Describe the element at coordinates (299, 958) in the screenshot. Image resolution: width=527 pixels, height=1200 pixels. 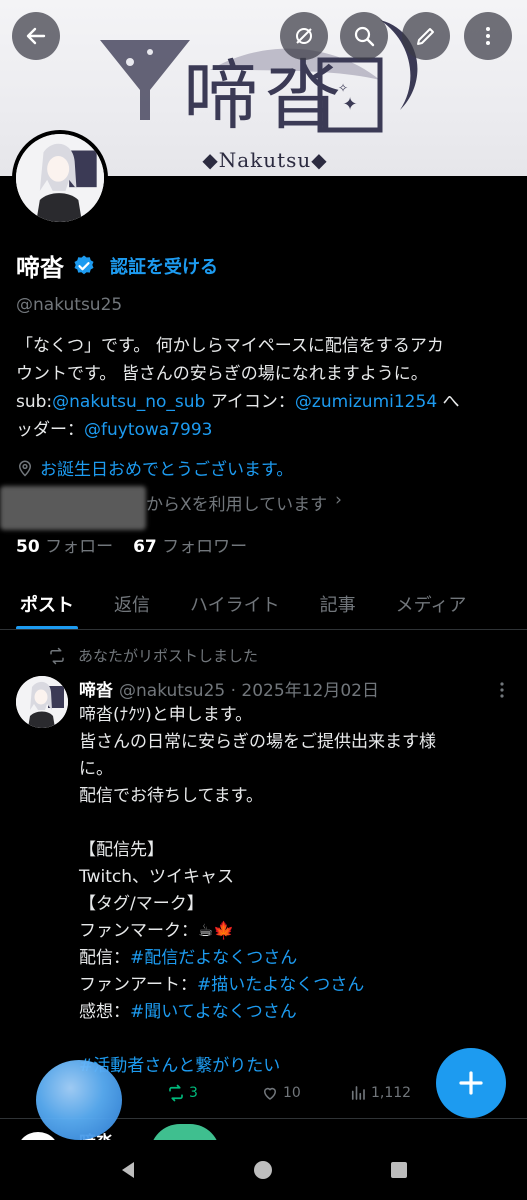
I see `post-line: 配信：#配信だよなくつさん` at that location.